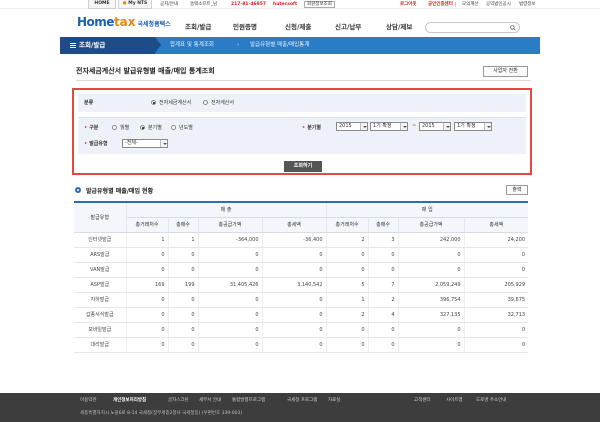 Image resolution: width=600 pixels, height=422 pixels. I want to click on switch-business-button: 사업자 전환, so click(505, 71).